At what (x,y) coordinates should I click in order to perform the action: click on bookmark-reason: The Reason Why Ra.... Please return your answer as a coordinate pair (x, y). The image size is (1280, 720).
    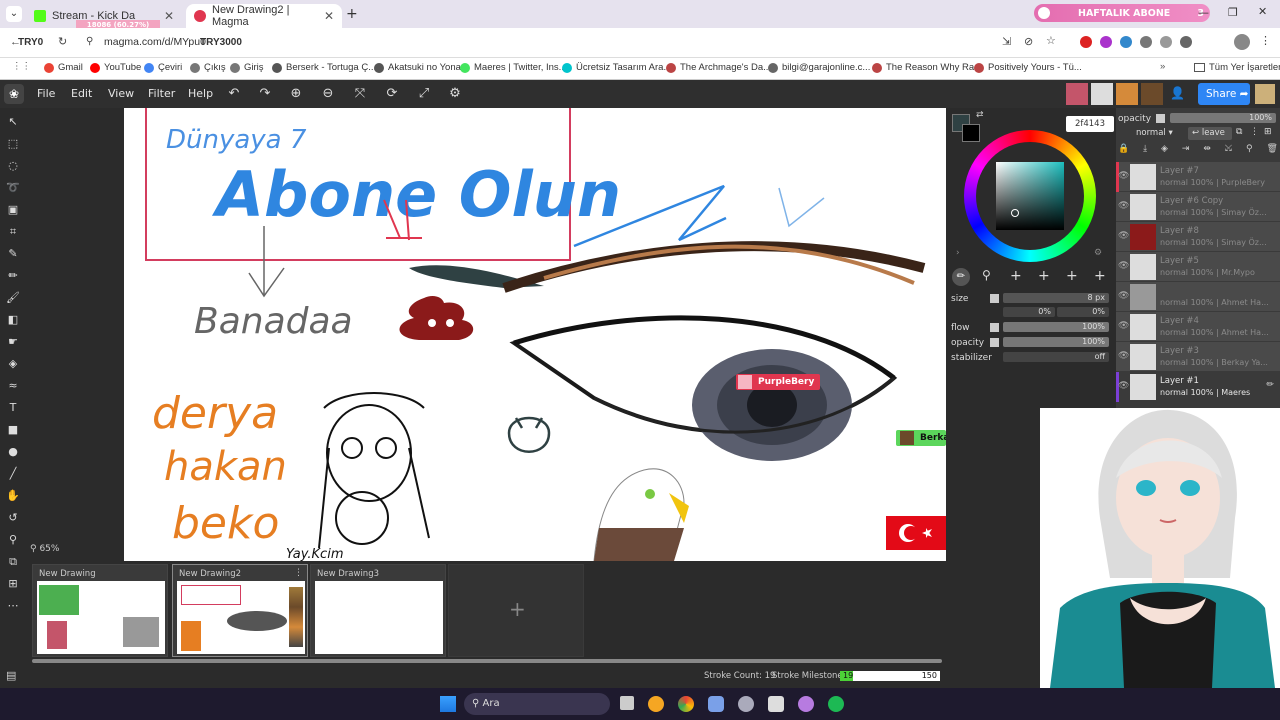
    Looking at the image, I should click on (927, 67).